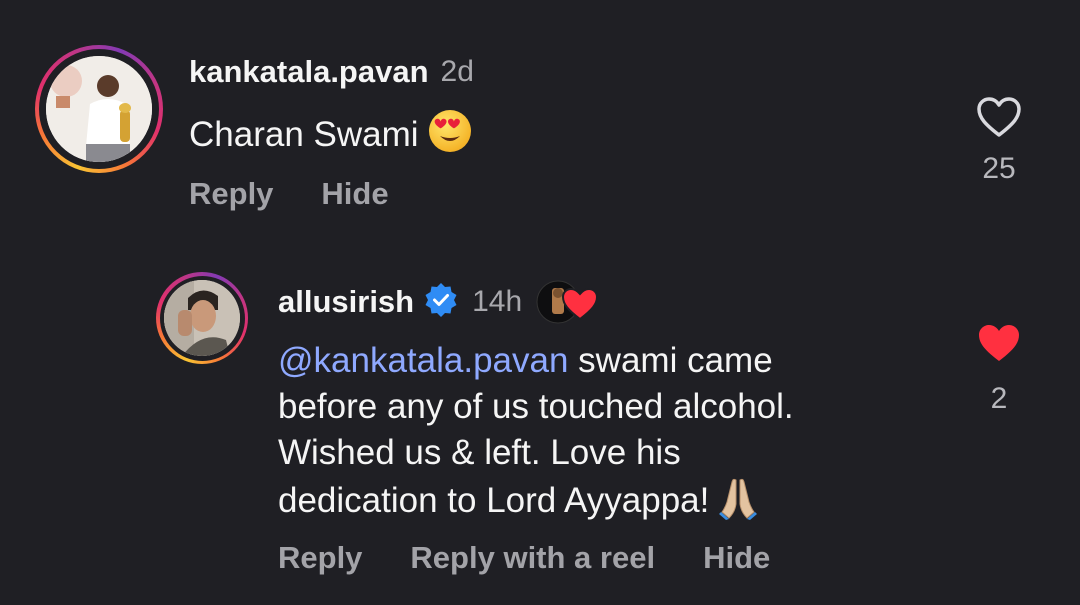  What do you see at coordinates (532, 558) in the screenshot?
I see `reply-with-reel-button: Reply with a reel` at bounding box center [532, 558].